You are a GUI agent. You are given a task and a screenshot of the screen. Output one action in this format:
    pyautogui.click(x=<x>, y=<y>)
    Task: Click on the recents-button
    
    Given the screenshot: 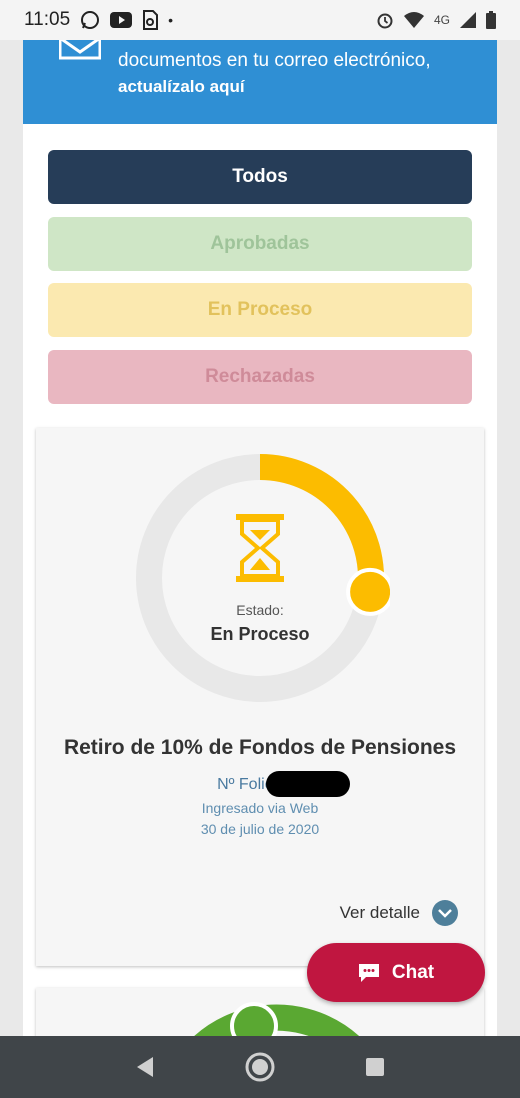 What is the action you would take?
    pyautogui.click(x=375, y=1067)
    